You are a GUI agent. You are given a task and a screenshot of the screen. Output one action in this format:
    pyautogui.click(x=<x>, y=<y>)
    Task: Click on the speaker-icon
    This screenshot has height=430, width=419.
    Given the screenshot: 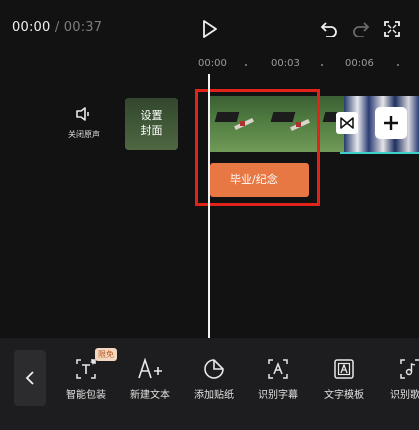 What is the action you would take?
    pyautogui.click(x=82, y=114)
    